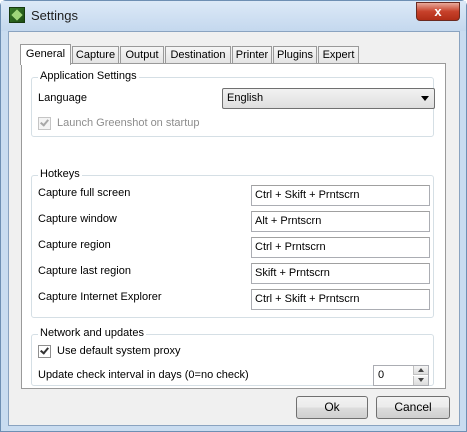  I want to click on capture-full-screen-hotkey-field: Ctrl + Skift + Prntscrn, so click(340, 195).